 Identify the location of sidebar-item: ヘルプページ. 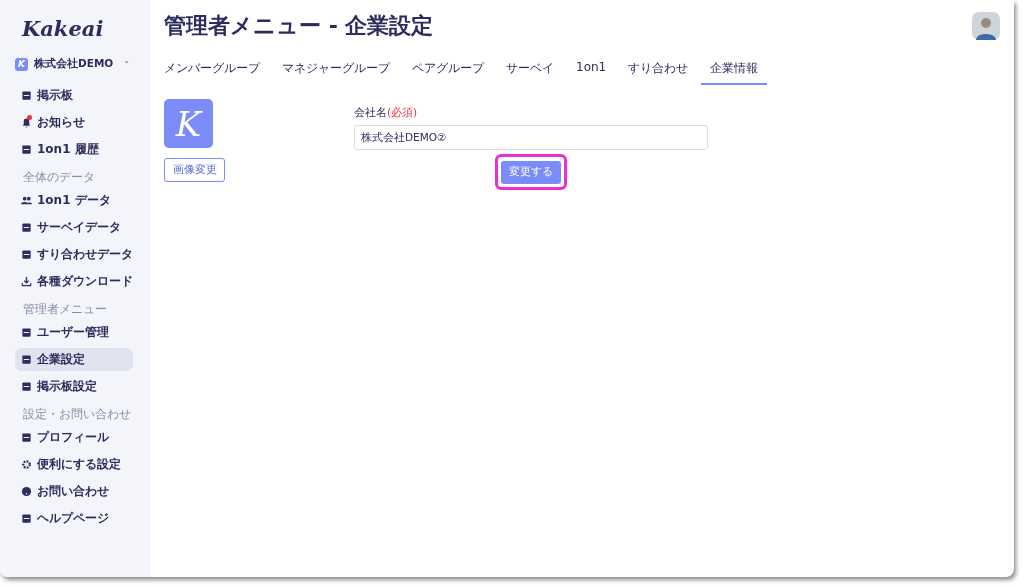
(74, 518).